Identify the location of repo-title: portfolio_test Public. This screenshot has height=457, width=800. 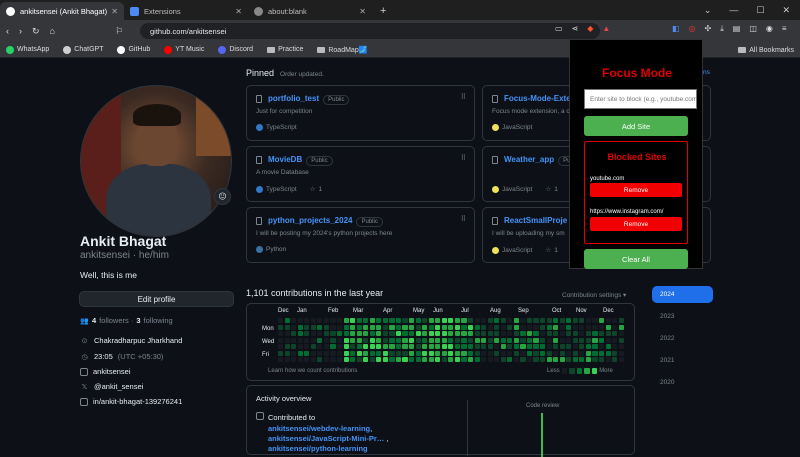
(309, 99).